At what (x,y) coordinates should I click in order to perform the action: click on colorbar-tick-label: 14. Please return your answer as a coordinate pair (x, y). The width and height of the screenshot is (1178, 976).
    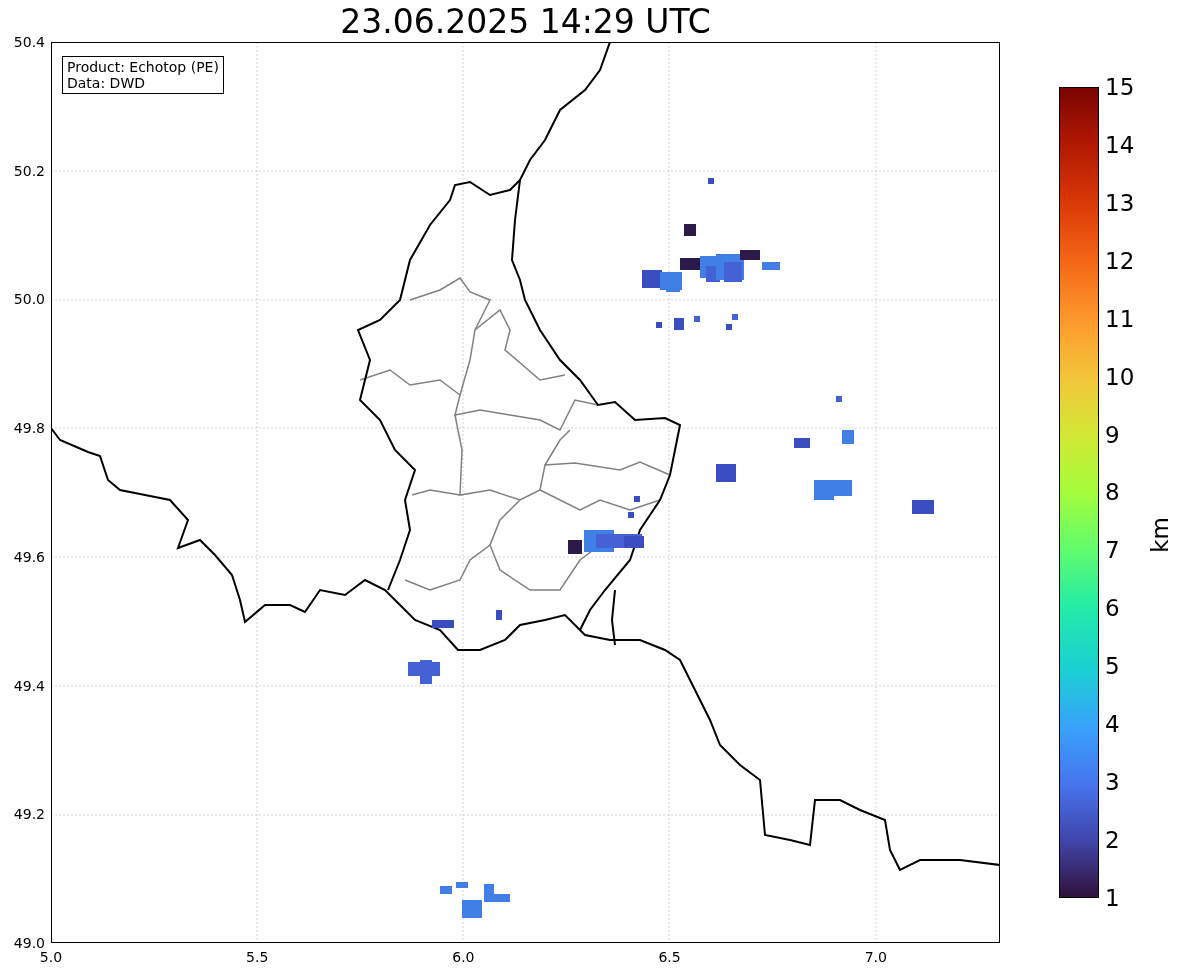
    Looking at the image, I should click on (1120, 144).